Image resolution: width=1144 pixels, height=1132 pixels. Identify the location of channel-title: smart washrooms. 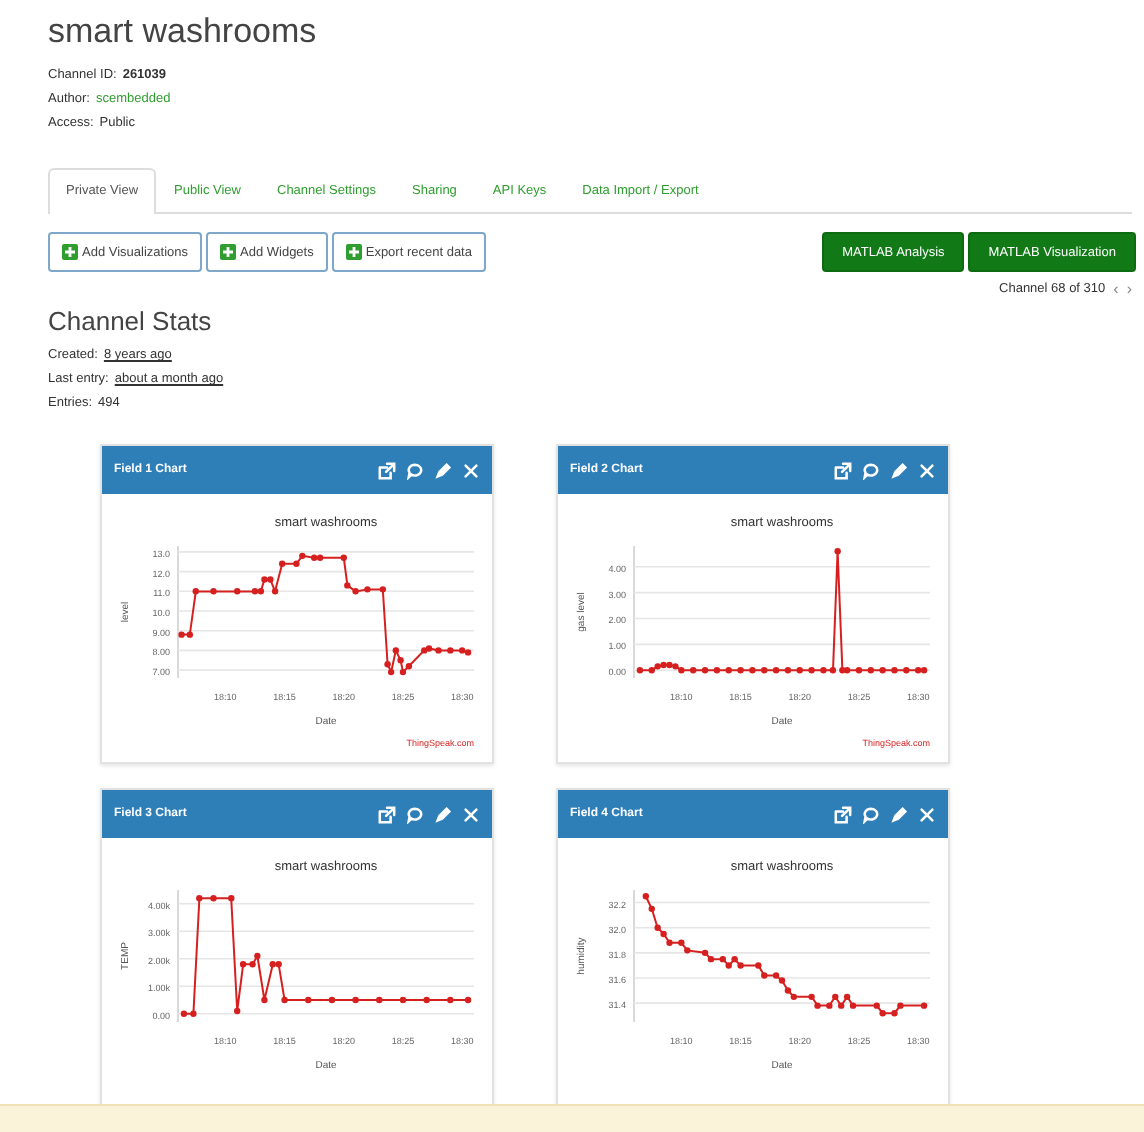
(183, 32).